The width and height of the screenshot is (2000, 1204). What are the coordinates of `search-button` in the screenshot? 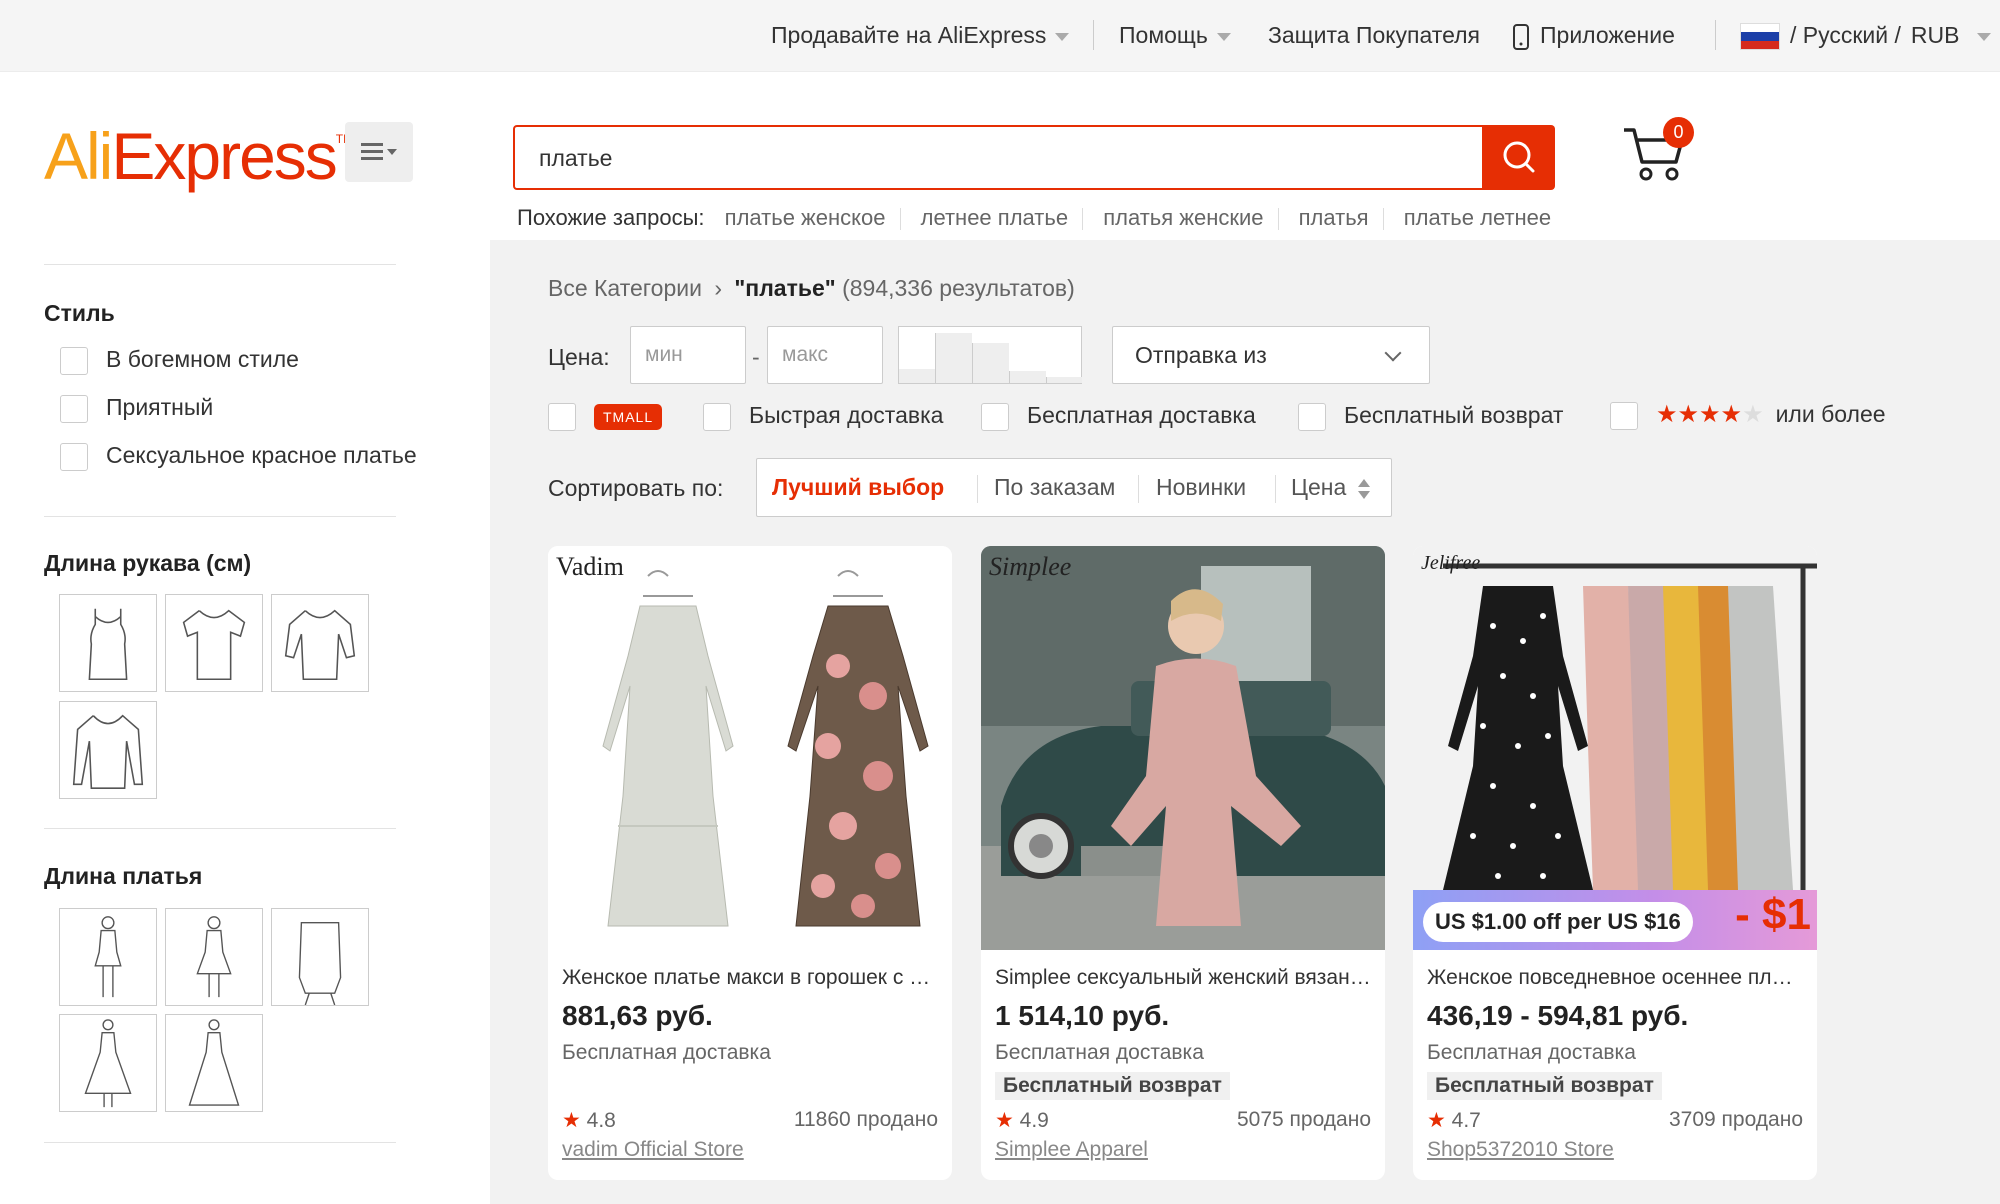 It's located at (1519, 157).